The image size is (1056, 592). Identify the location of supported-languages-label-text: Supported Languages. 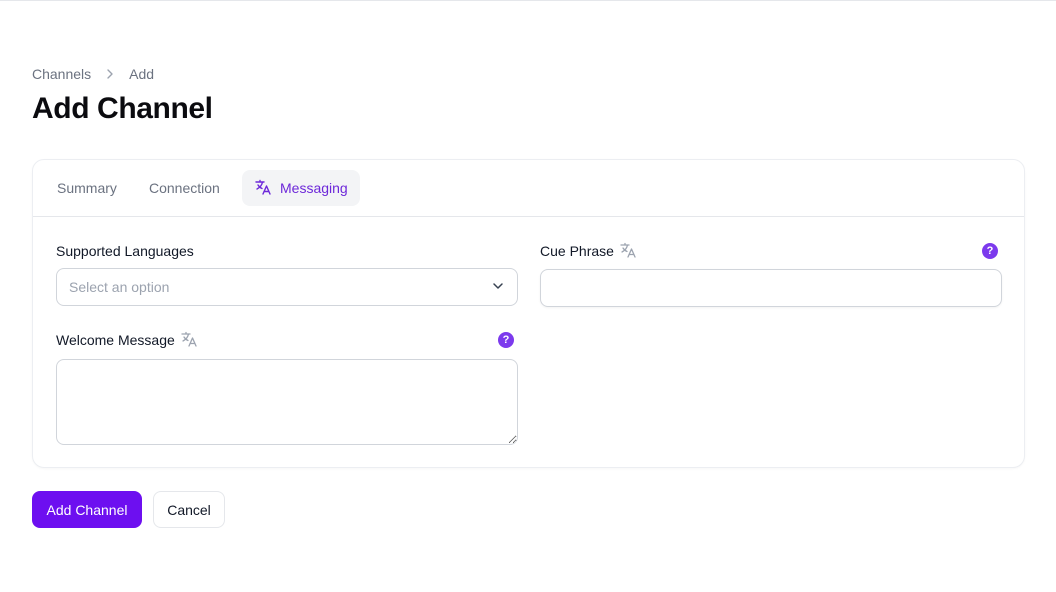
(125, 251).